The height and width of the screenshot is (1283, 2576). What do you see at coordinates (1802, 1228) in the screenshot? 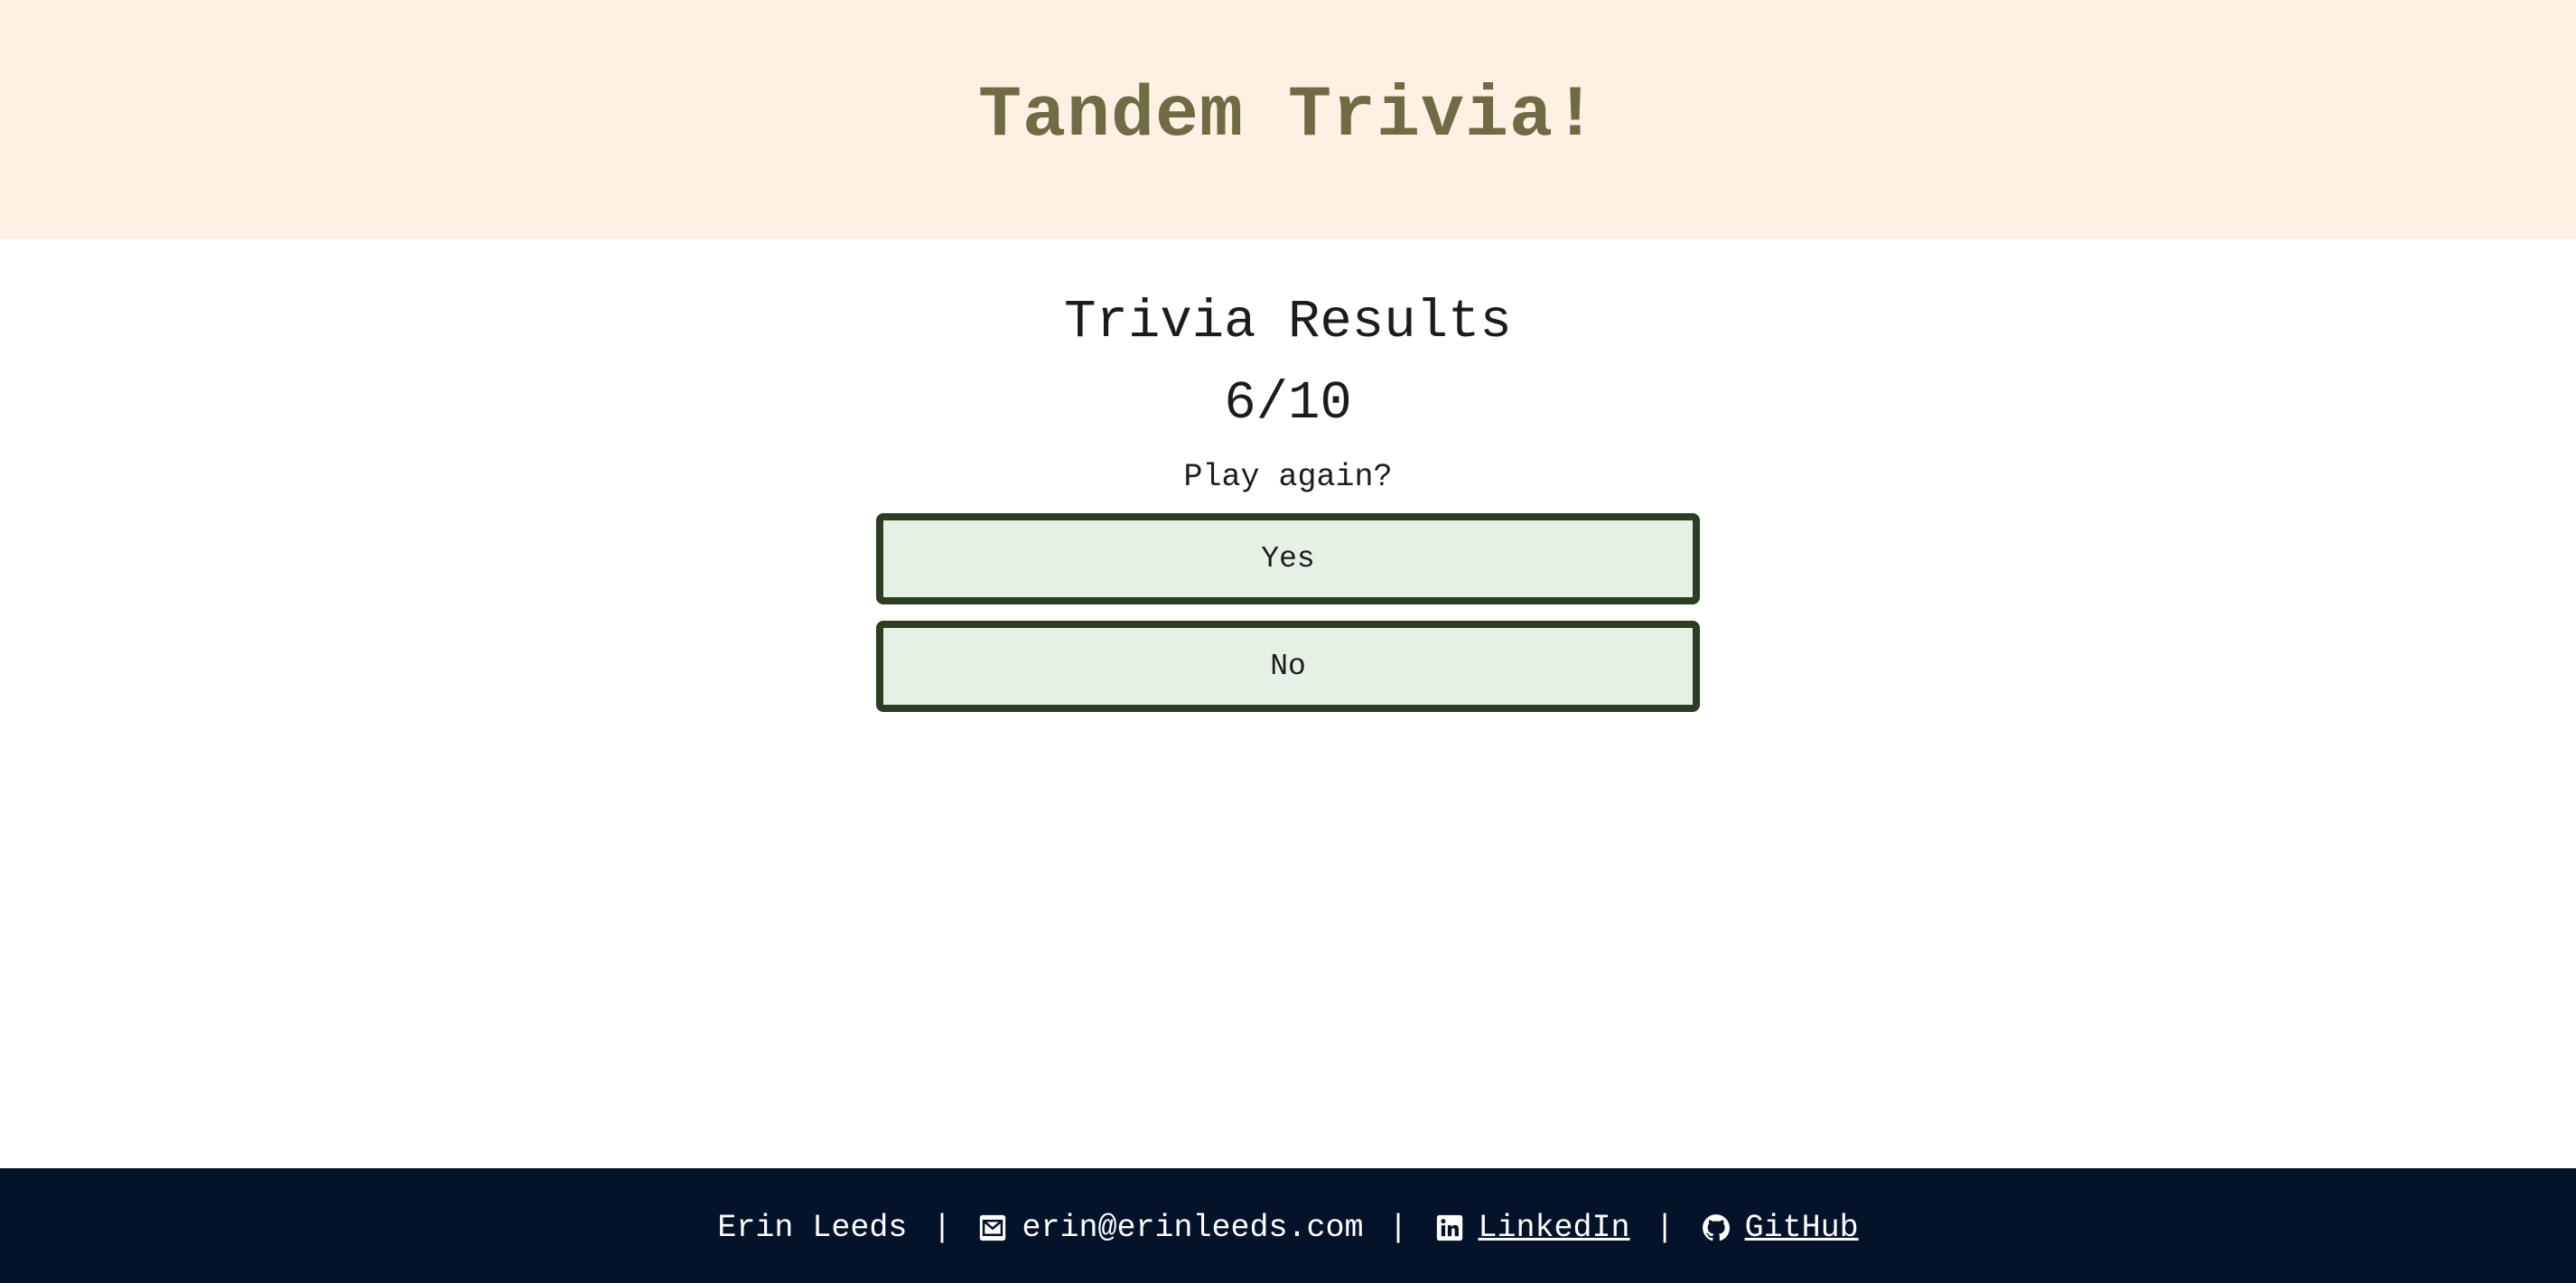
I see `github-label: GitHub` at bounding box center [1802, 1228].